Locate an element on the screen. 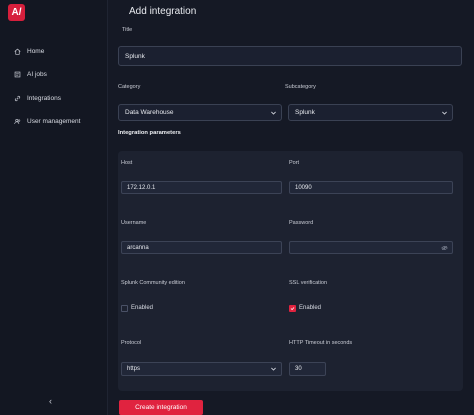 The width and height of the screenshot is (474, 415). sidebar-item-ai-jobs: AI jobs is located at coordinates (30, 74).